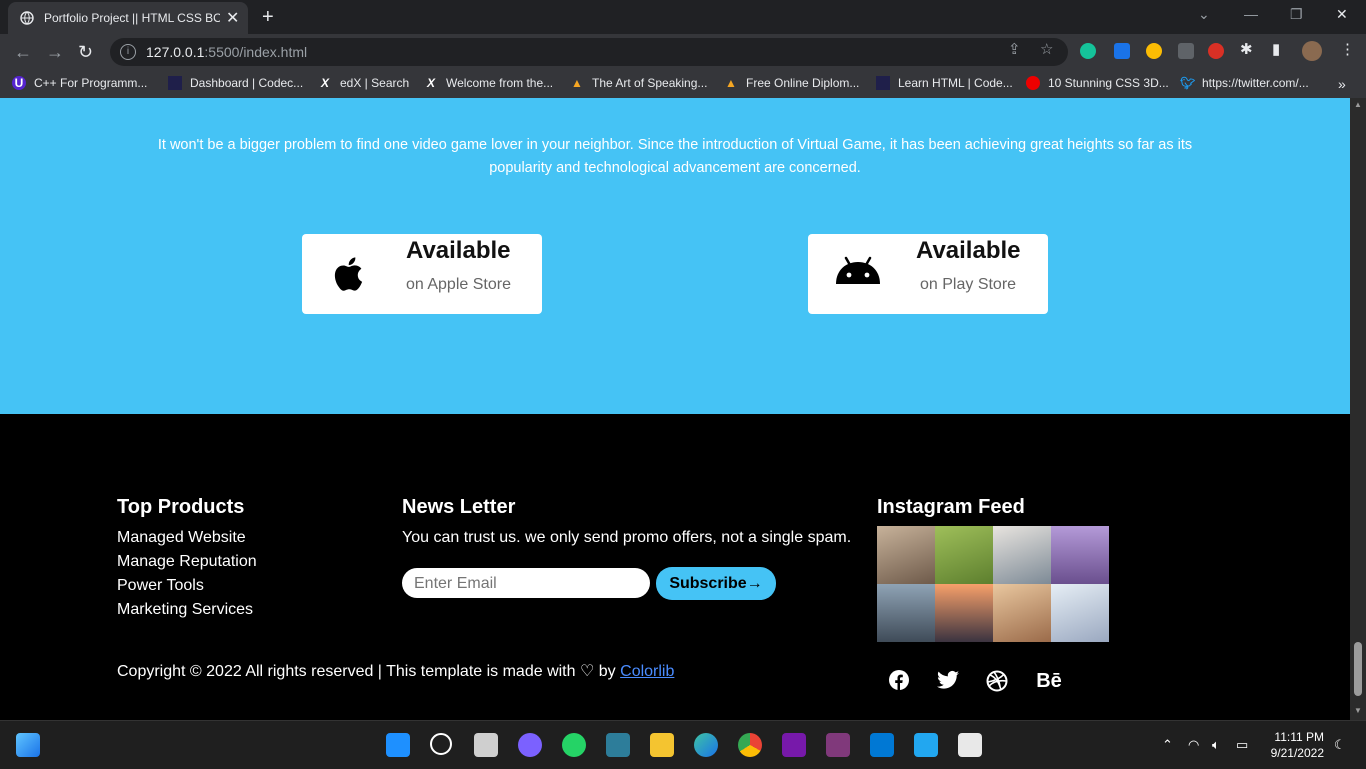  What do you see at coordinates (1242, 745) in the screenshot?
I see `battery-icon: ▭` at bounding box center [1242, 745].